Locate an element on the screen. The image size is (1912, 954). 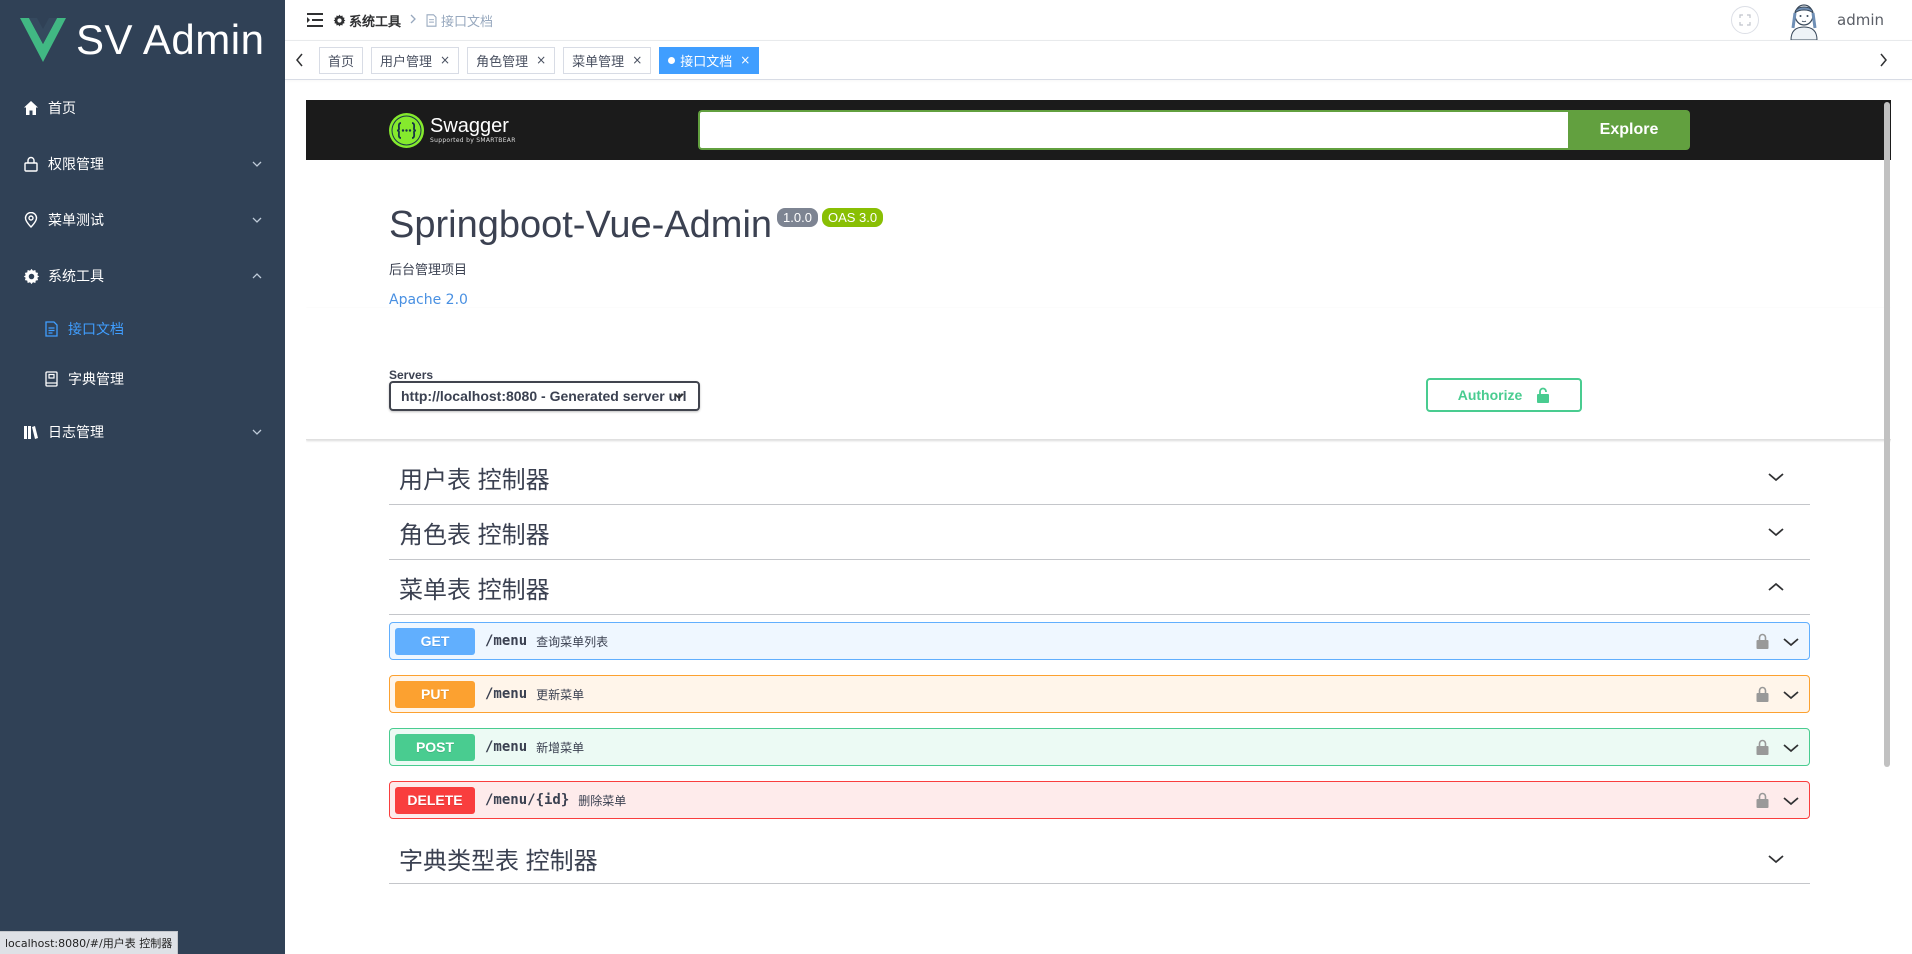
tags-view: 首页 用户管理 × 角色管理 × 菜单管理 × 接口文档 × is located at coordinates (1098, 60).